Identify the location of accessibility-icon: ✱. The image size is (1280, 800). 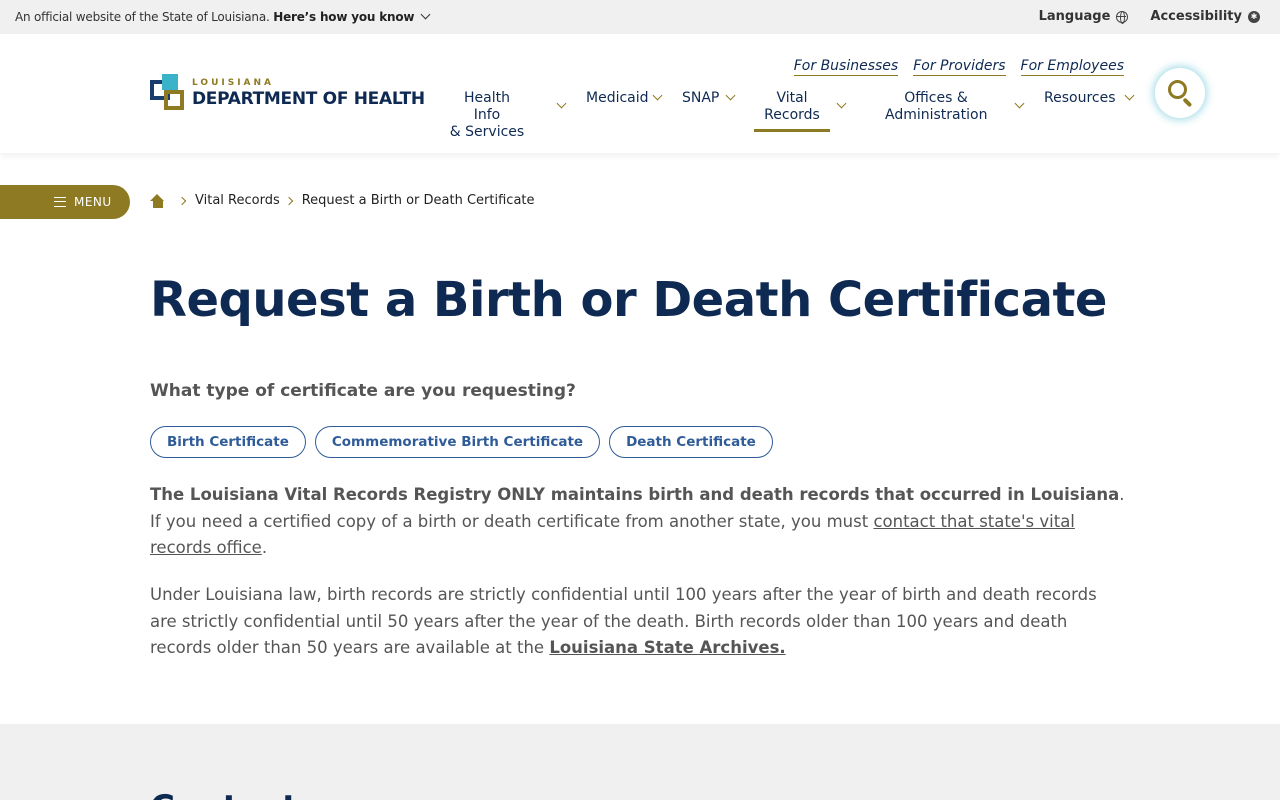
(1254, 16).